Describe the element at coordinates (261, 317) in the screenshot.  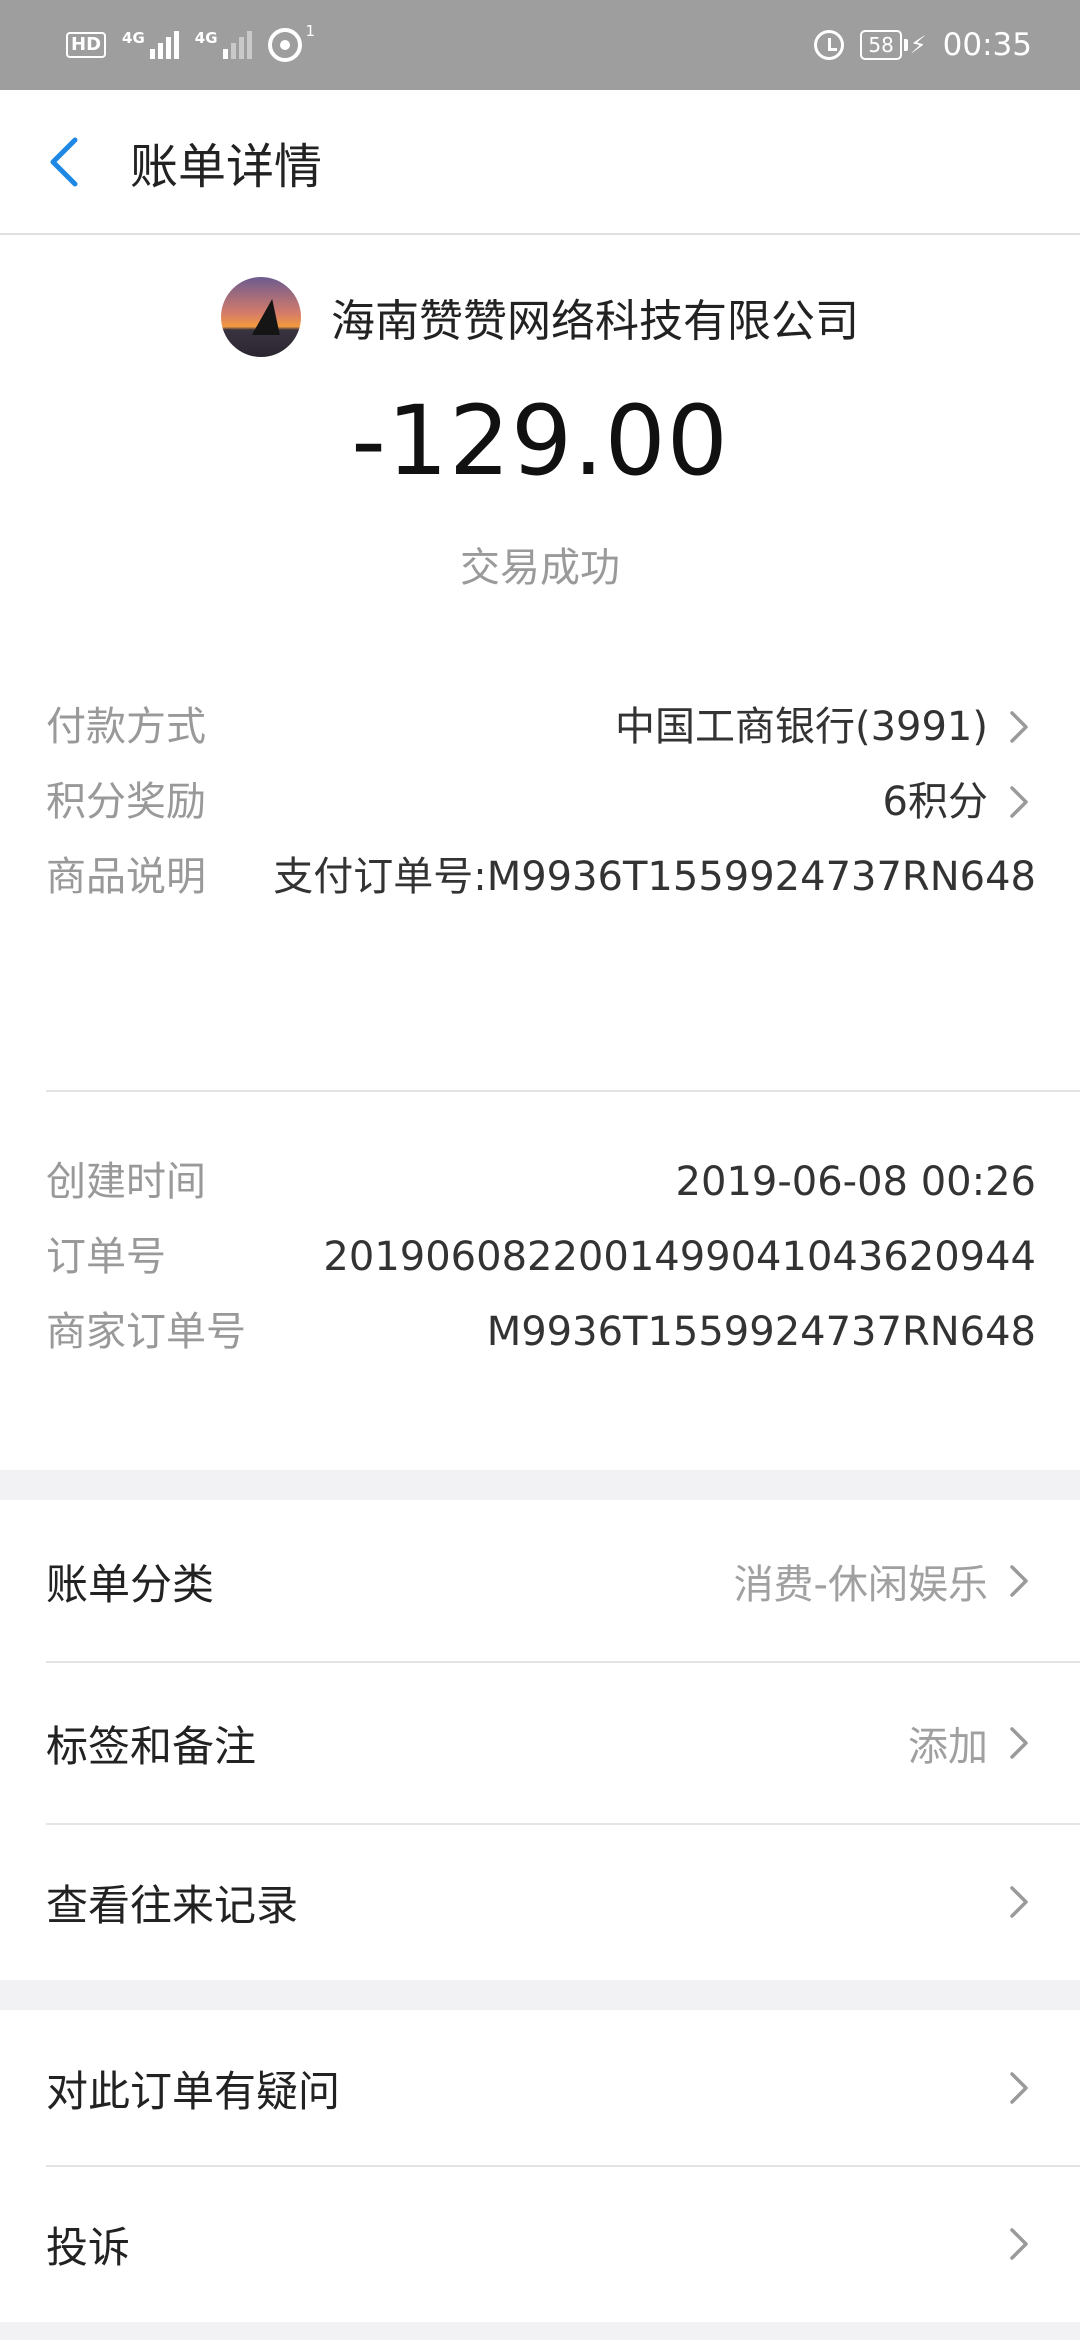
I see `merchant-avatar` at that location.